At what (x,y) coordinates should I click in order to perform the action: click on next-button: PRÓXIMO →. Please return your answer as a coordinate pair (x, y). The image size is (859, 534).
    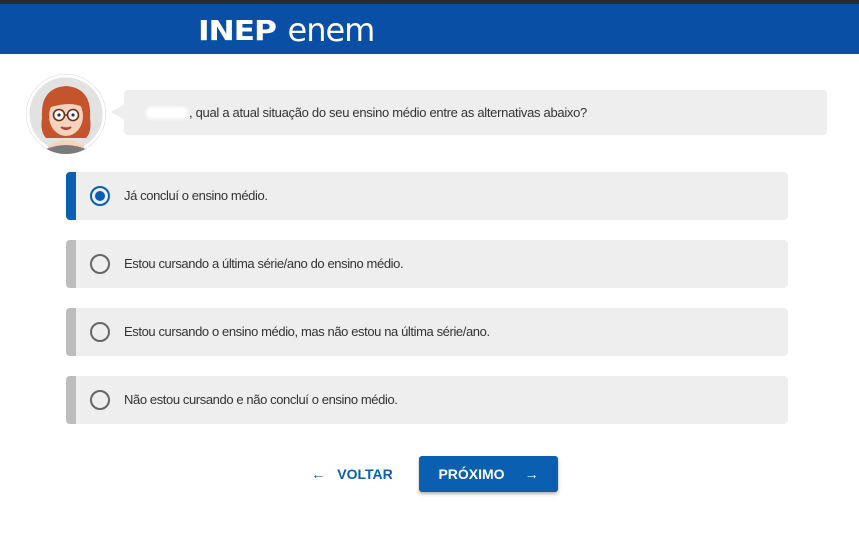
    Looking at the image, I should click on (488, 474).